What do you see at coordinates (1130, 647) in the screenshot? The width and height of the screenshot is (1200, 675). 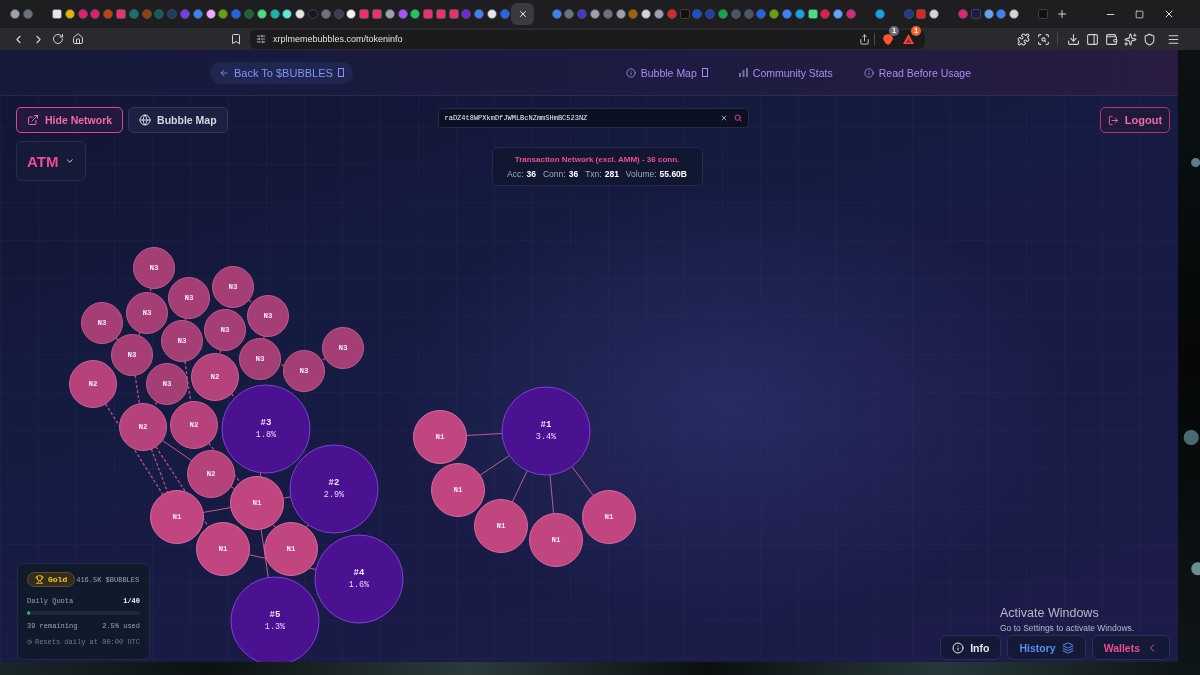 I see `wallets-button: Wallets` at bounding box center [1130, 647].